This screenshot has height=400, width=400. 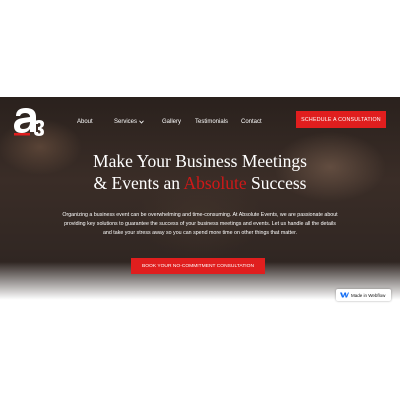 I want to click on chevron-down-icon, so click(x=141, y=122).